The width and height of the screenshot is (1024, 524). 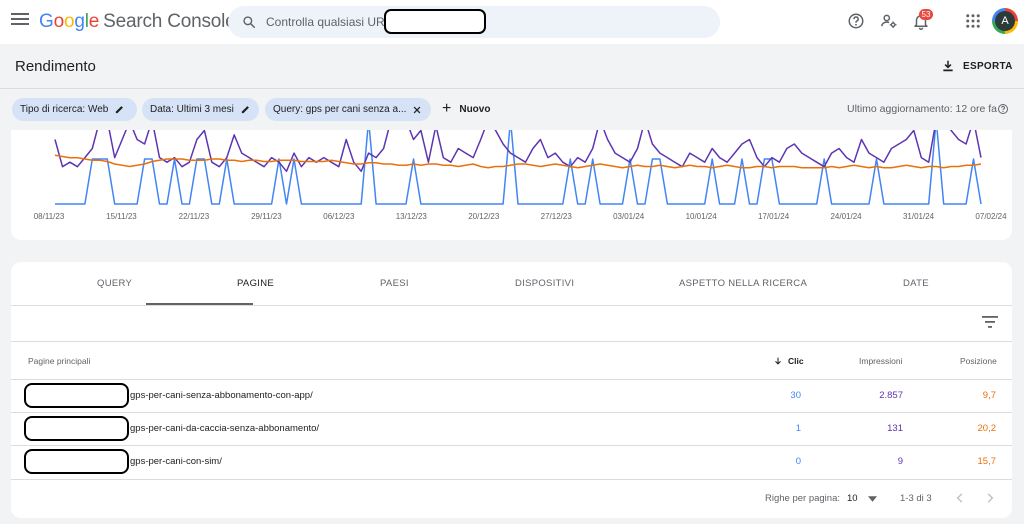 I want to click on tab-query: QUERY, so click(x=114, y=283).